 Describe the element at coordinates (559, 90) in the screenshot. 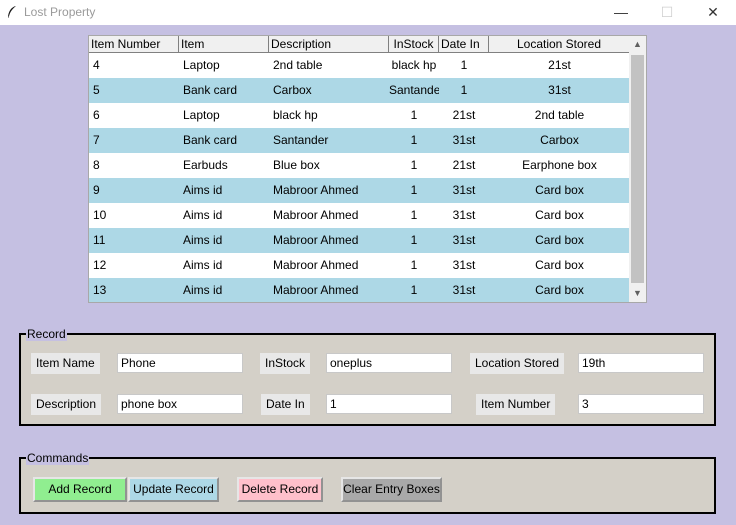

I see `cell-location-stored: 31st` at that location.